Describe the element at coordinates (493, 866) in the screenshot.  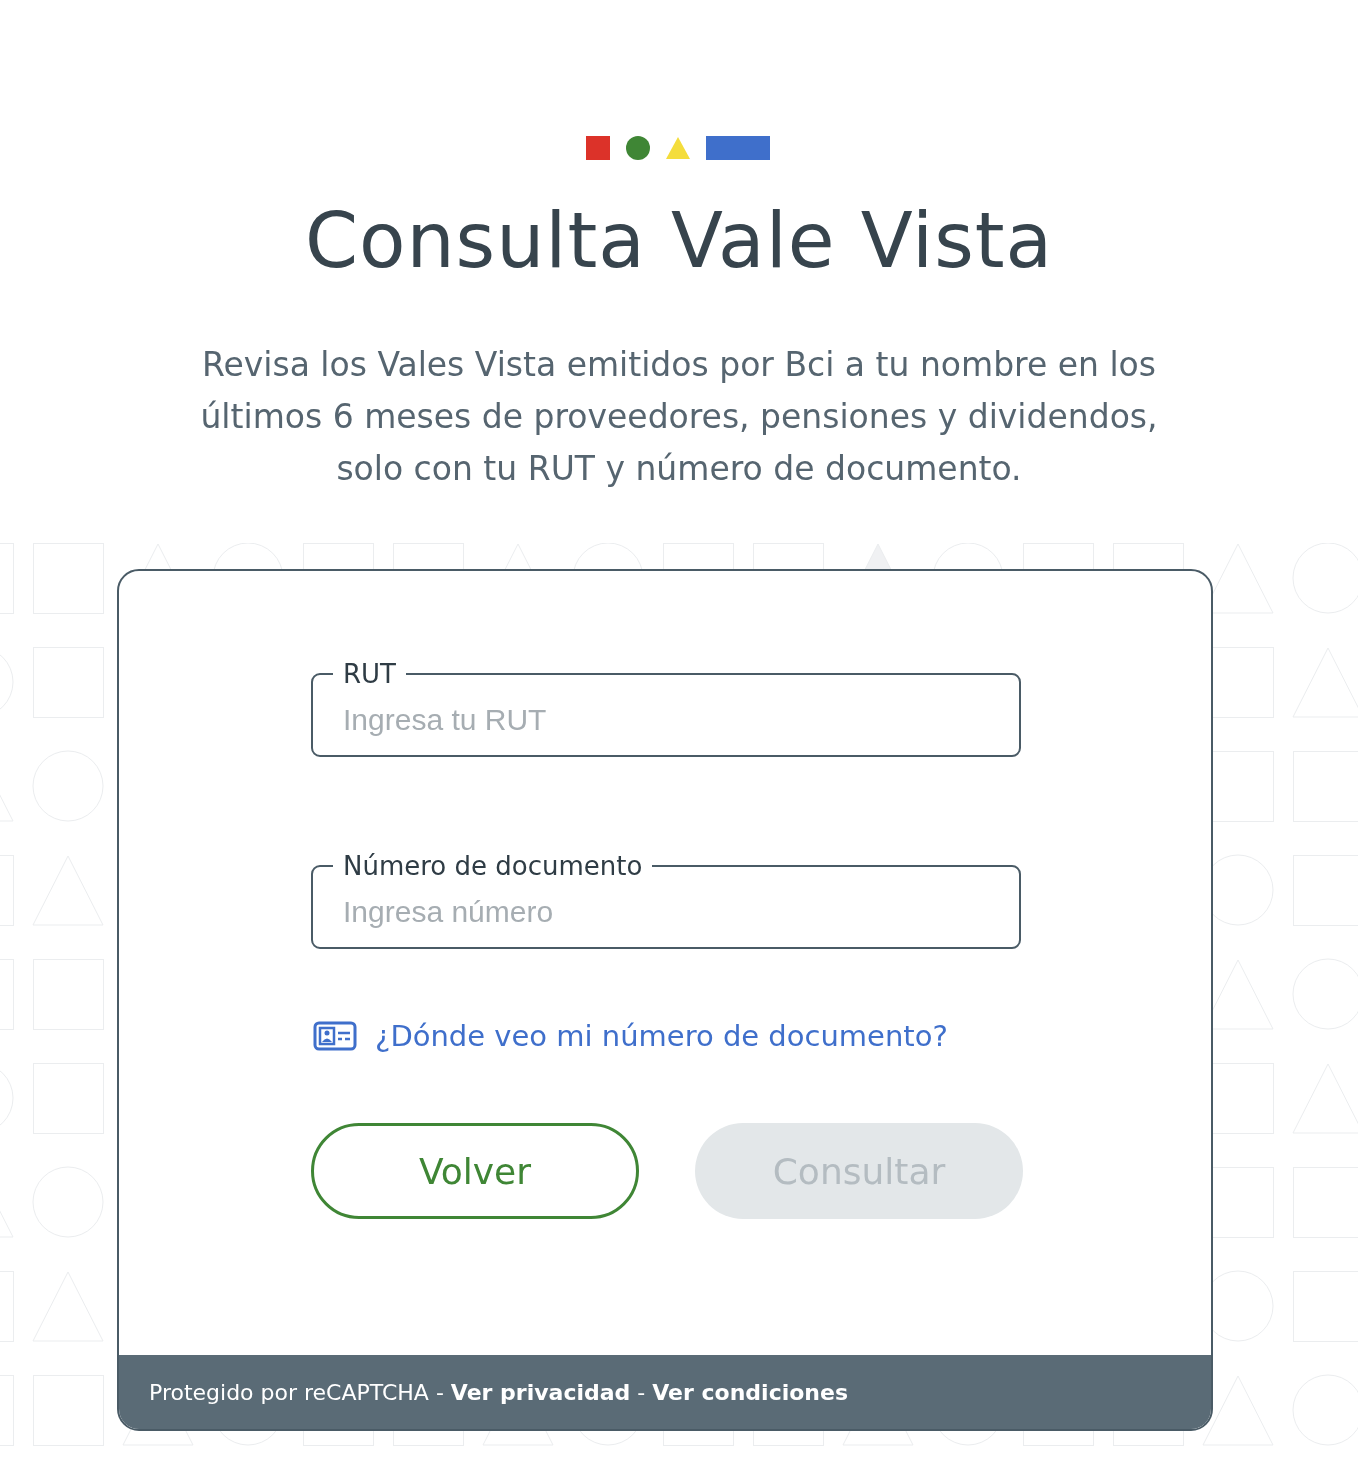
I see `field-label: Número de documento` at that location.